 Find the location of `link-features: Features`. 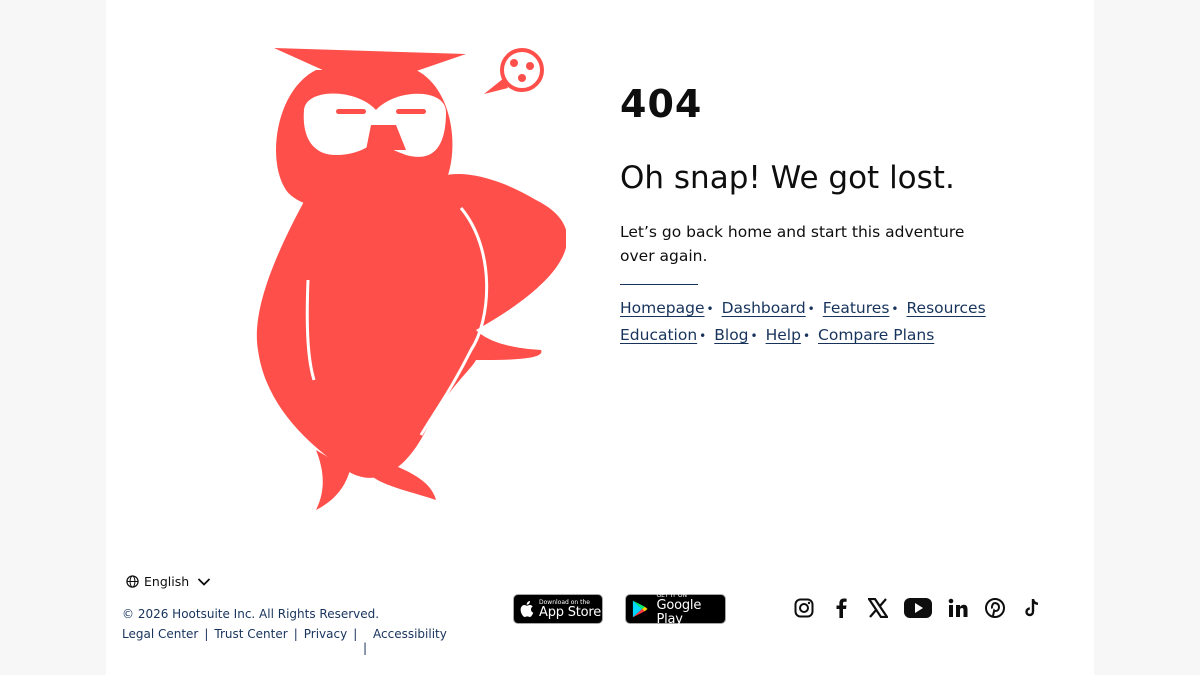

link-features: Features is located at coordinates (856, 308).